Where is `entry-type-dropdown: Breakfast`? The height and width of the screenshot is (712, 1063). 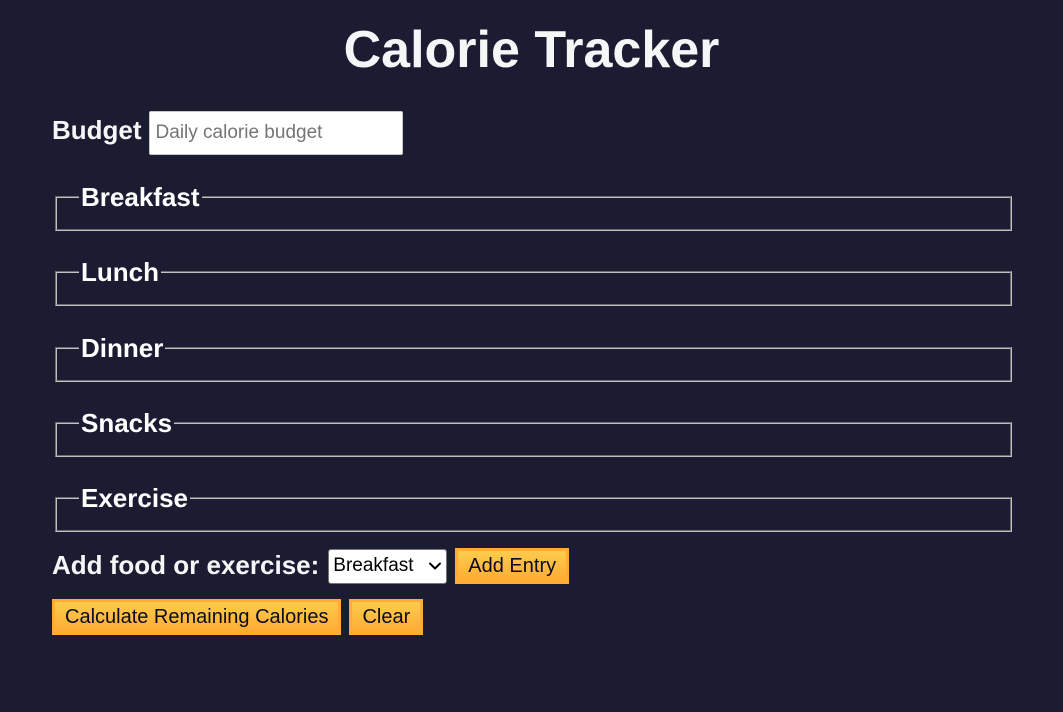 entry-type-dropdown: Breakfast is located at coordinates (388, 566).